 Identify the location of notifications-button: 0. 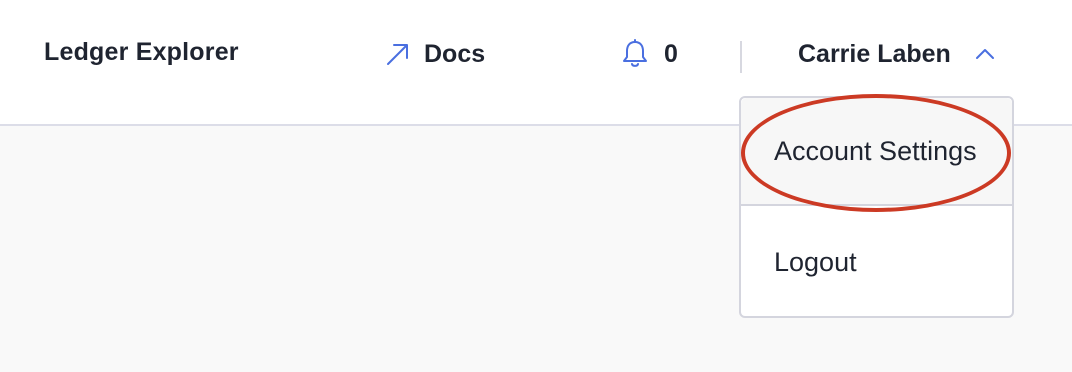
(649, 54).